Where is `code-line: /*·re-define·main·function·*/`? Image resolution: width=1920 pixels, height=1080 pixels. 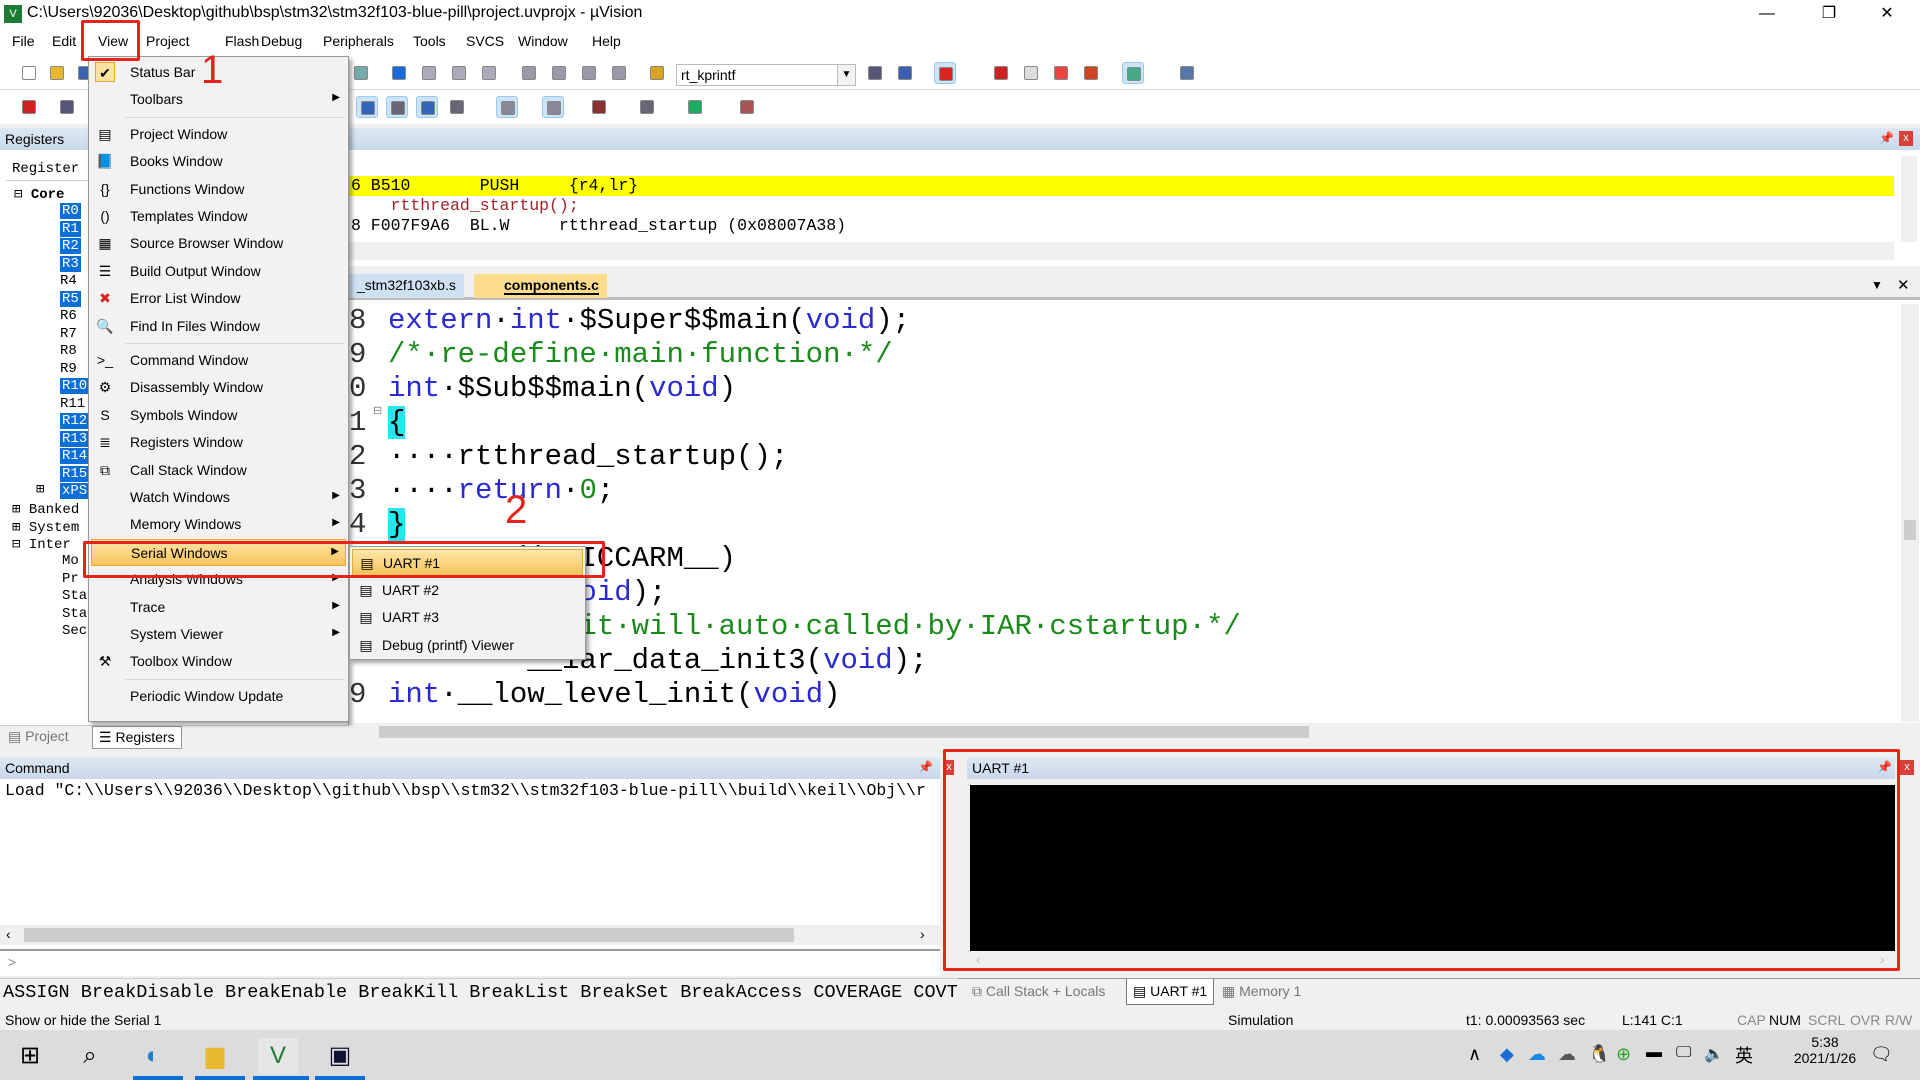
code-line: /*·re-define·main·function·*/ is located at coordinates (640, 355).